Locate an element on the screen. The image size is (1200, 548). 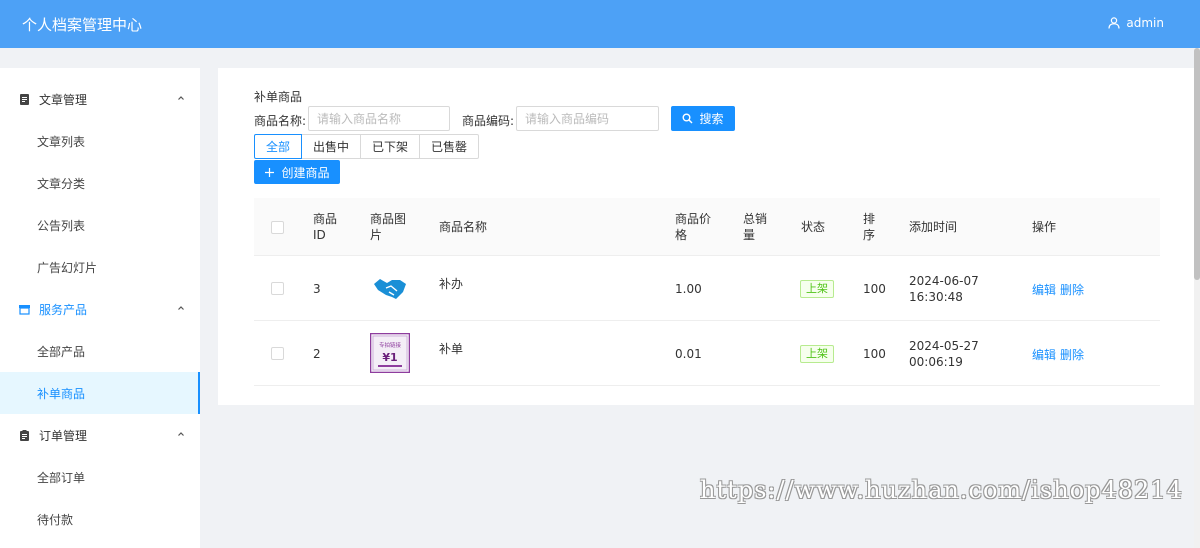
menu-group-label: 文章管理 is located at coordinates (63, 99).